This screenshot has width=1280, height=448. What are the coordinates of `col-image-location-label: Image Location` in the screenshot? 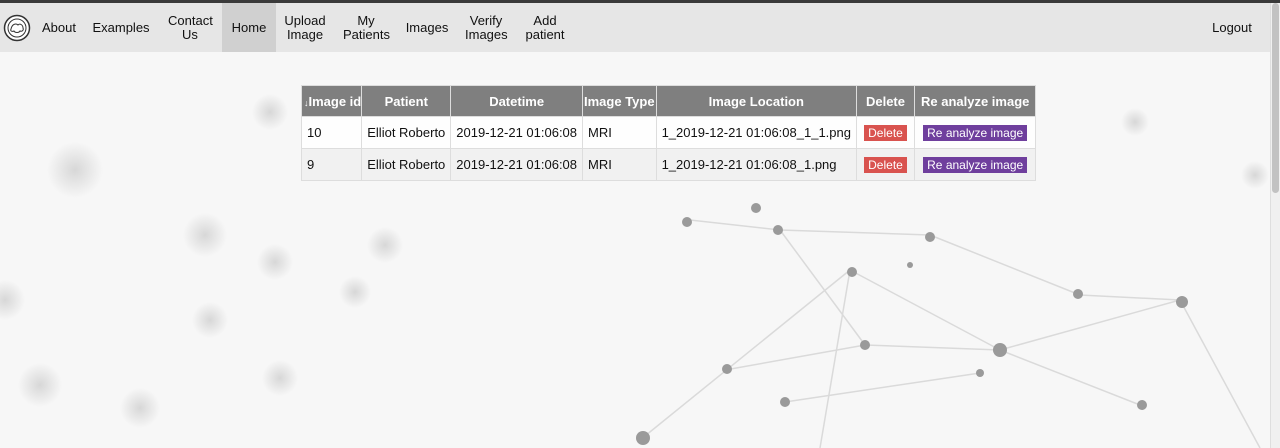 It's located at (756, 101).